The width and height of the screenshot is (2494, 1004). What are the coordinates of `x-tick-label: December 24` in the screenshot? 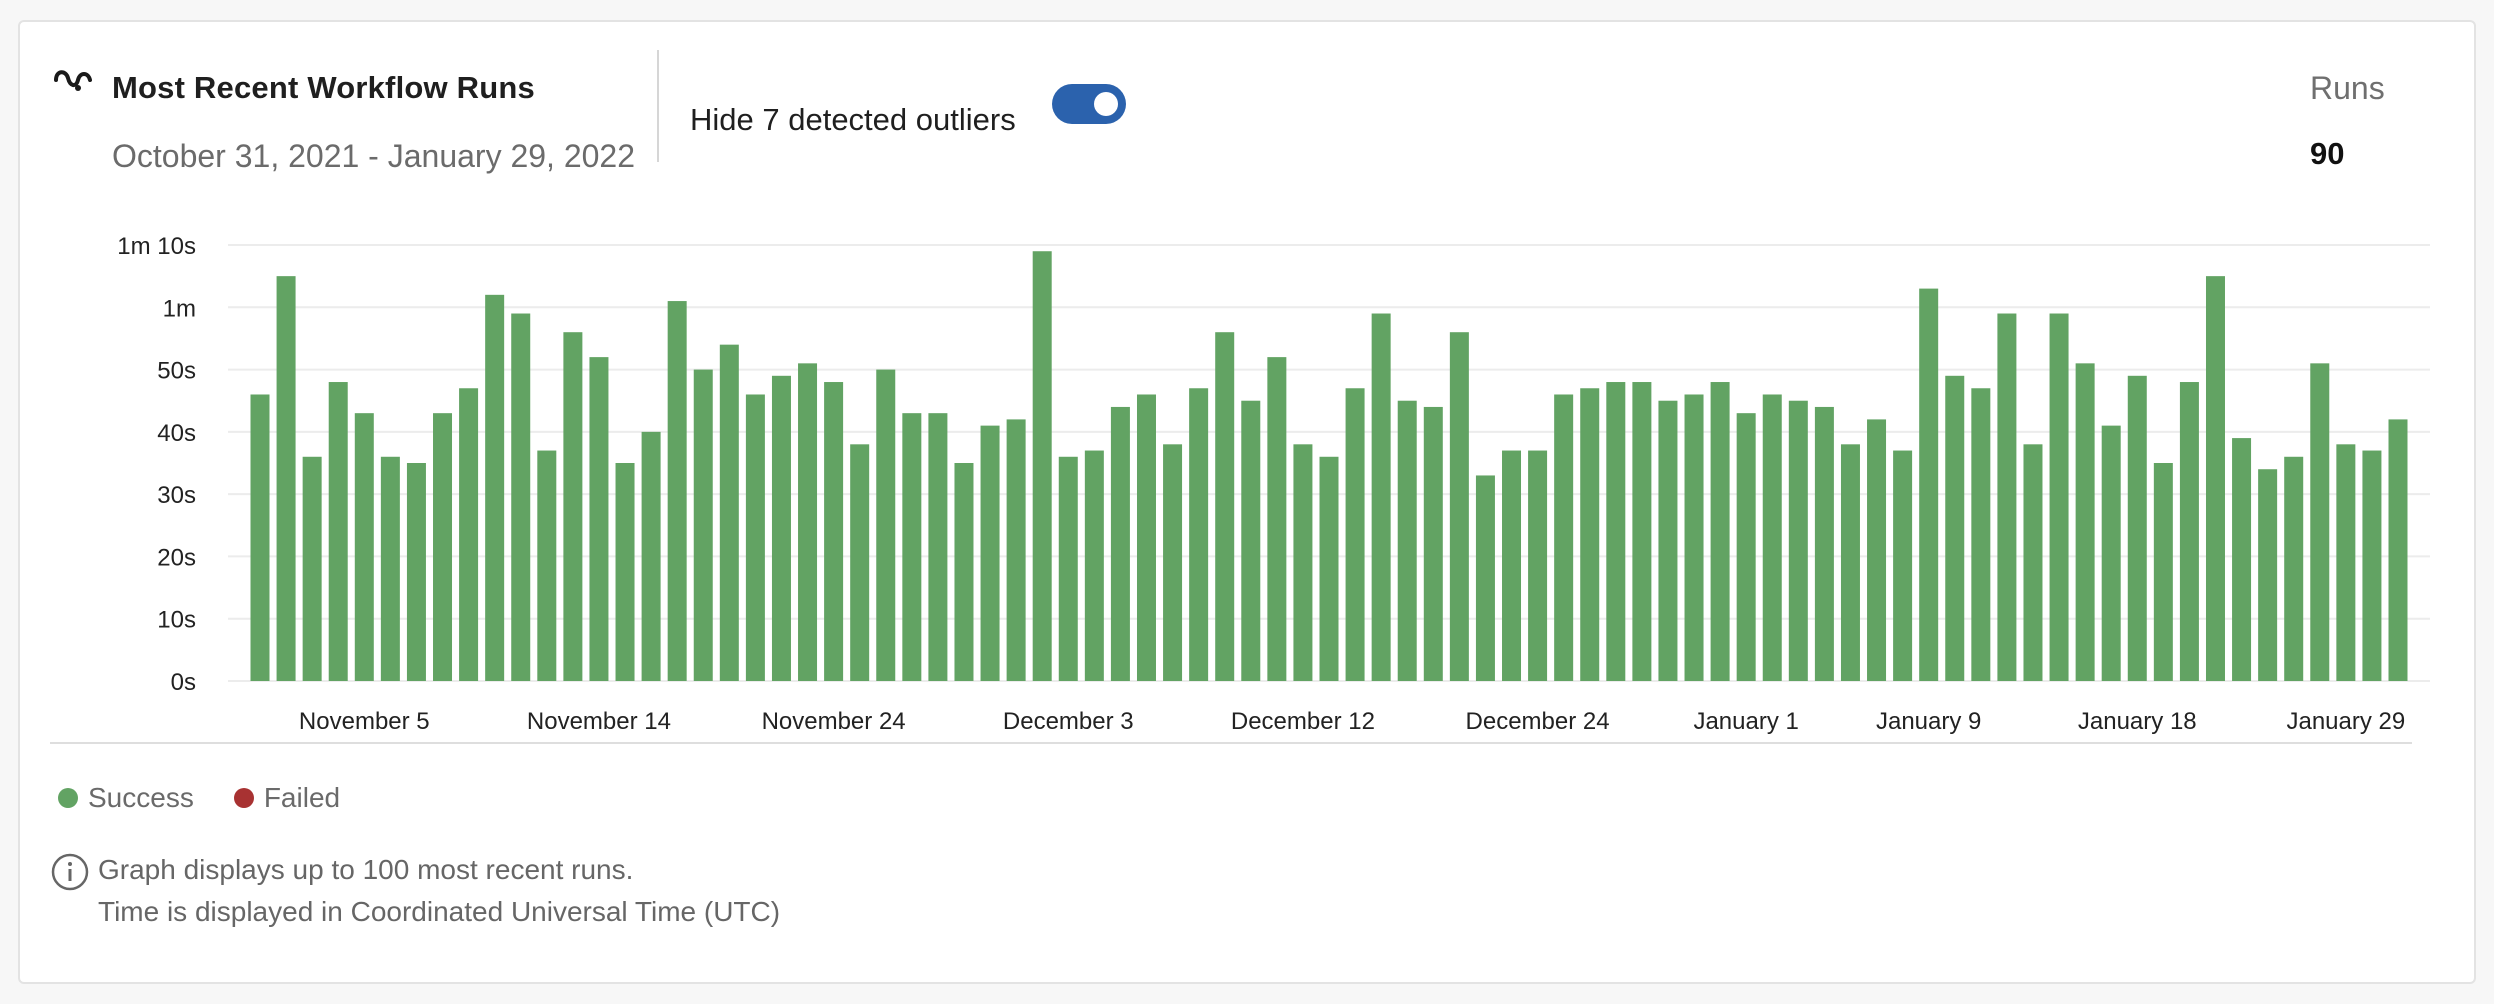 It's located at (1538, 721).